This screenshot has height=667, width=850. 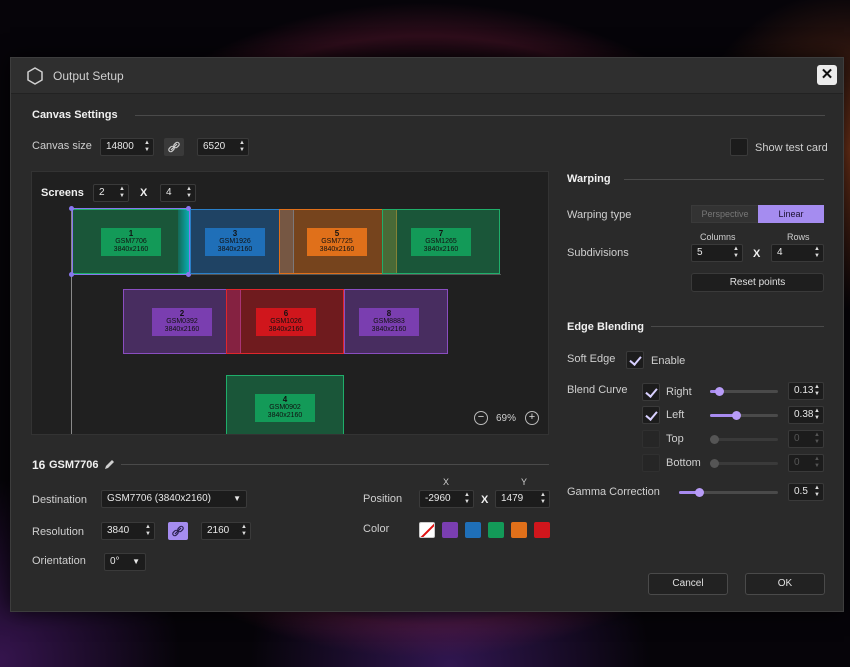 What do you see at coordinates (675, 415) in the screenshot?
I see `blend-left-label: Left` at bounding box center [675, 415].